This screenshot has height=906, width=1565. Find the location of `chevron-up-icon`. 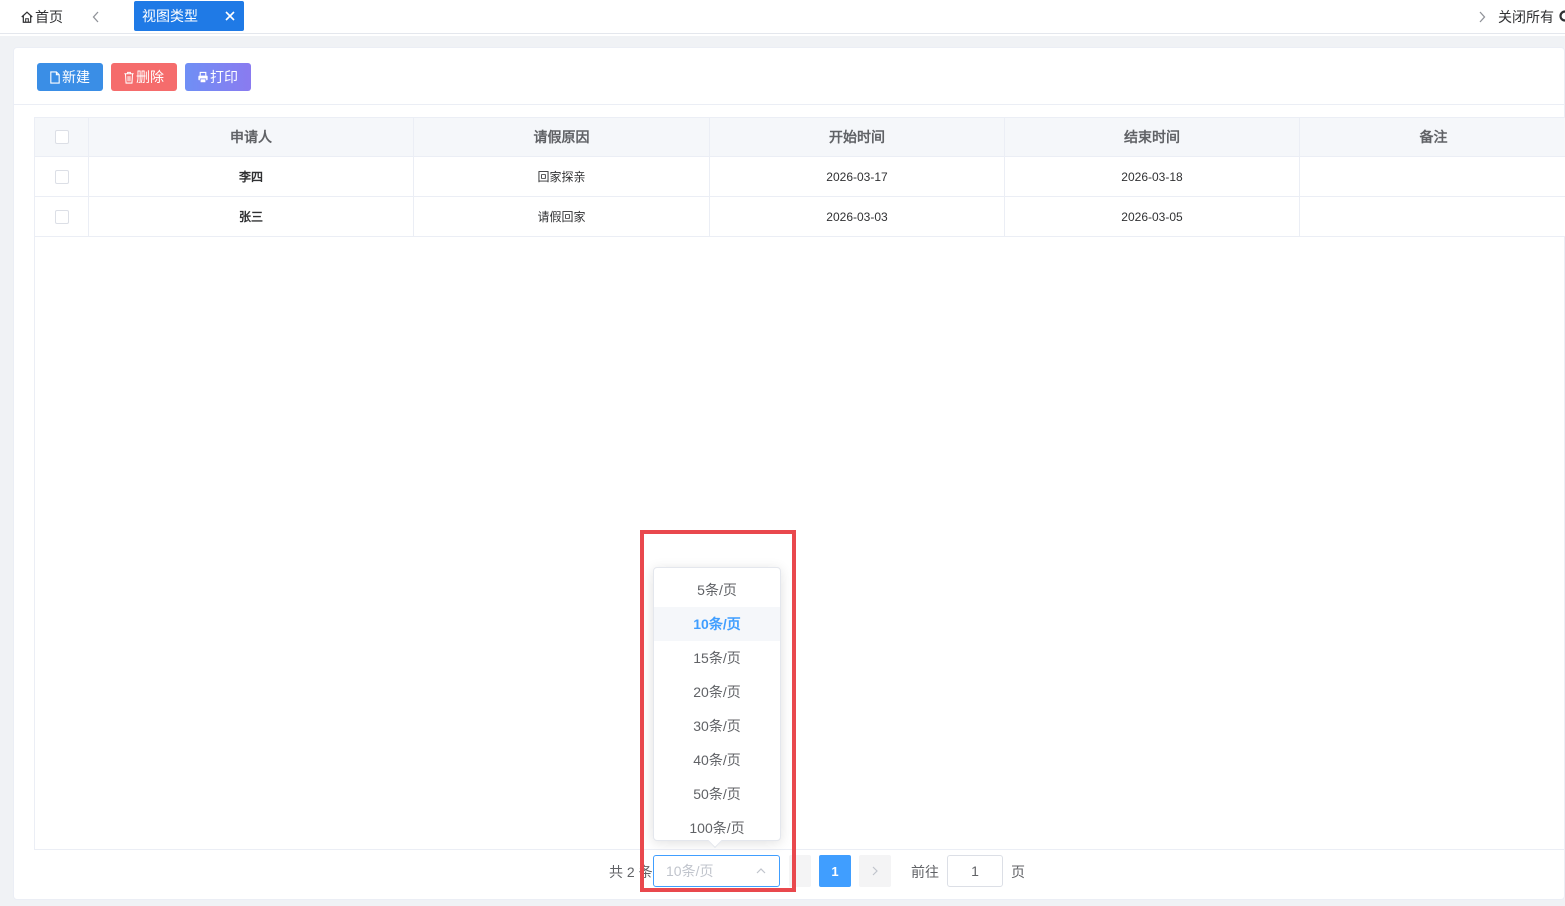

chevron-up-icon is located at coordinates (761, 871).